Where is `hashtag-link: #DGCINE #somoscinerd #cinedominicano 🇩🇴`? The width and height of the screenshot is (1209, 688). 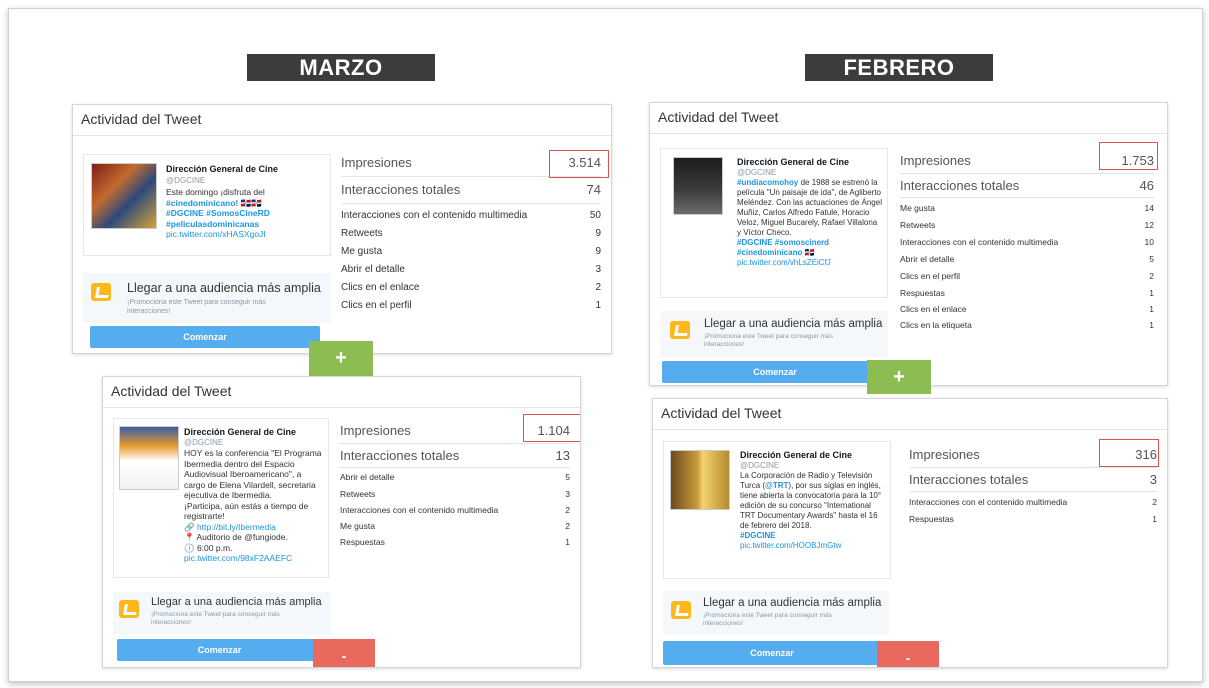 hashtag-link: #DGCINE #somoscinerd #cinedominicano 🇩🇴 is located at coordinates (810, 248).